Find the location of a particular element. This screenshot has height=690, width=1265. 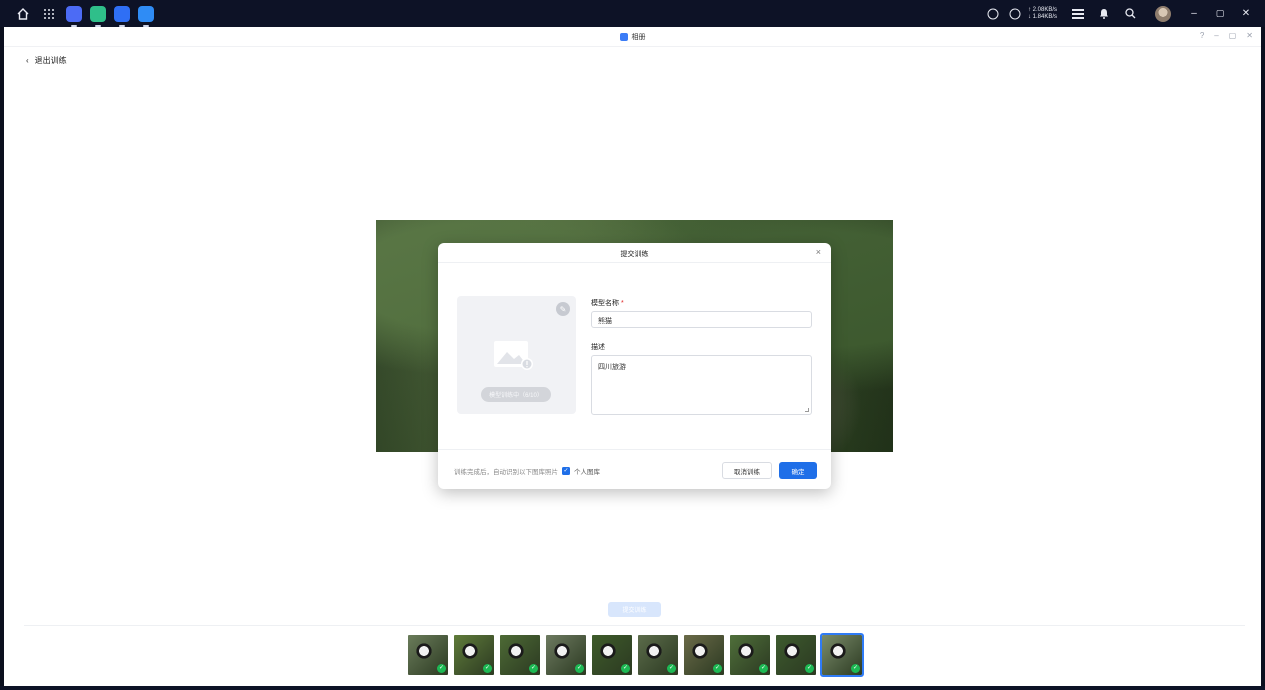

video-app-icon is located at coordinates (74, 16).